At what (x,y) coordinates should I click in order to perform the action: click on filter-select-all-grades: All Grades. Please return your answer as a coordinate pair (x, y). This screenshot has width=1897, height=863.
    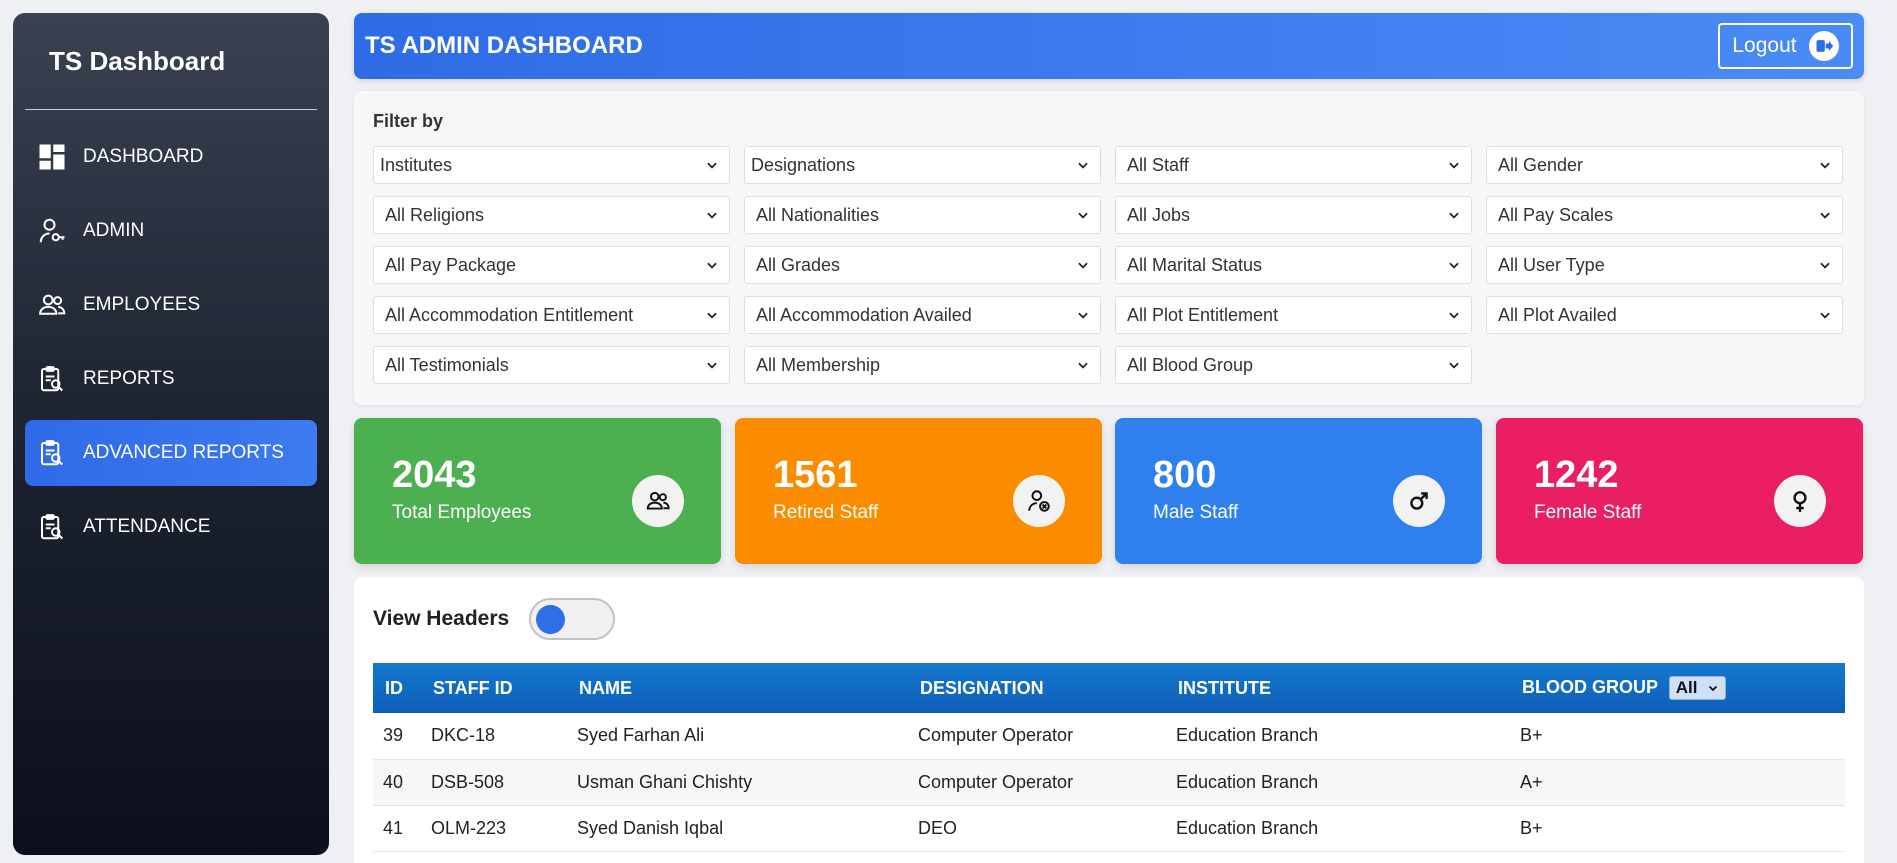
    Looking at the image, I should click on (922, 265).